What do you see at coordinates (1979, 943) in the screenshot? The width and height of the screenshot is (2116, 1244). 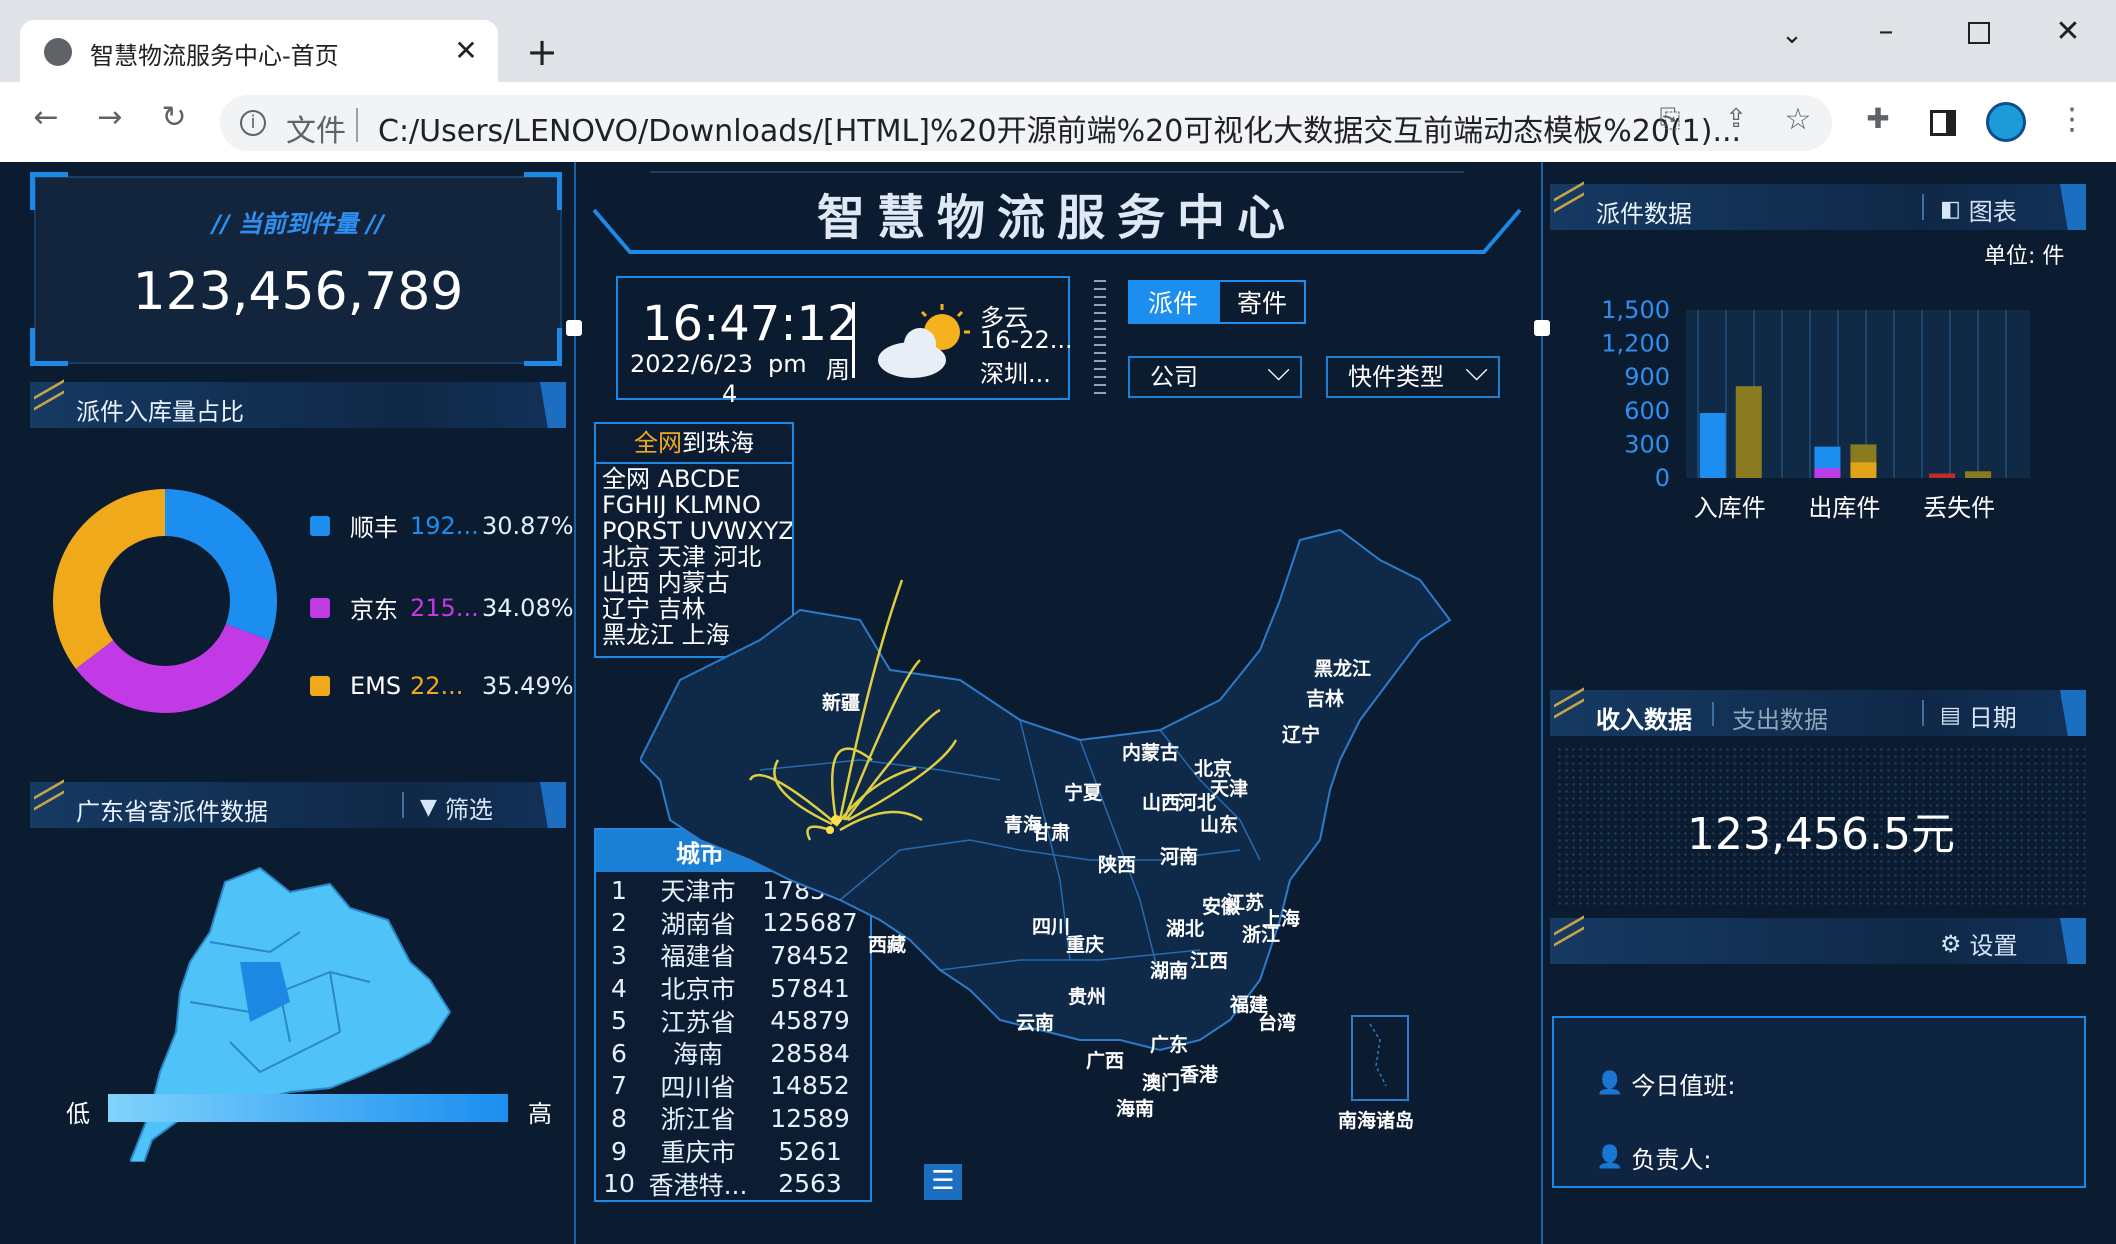 I see `settings-button: ⚙ 设置` at bounding box center [1979, 943].